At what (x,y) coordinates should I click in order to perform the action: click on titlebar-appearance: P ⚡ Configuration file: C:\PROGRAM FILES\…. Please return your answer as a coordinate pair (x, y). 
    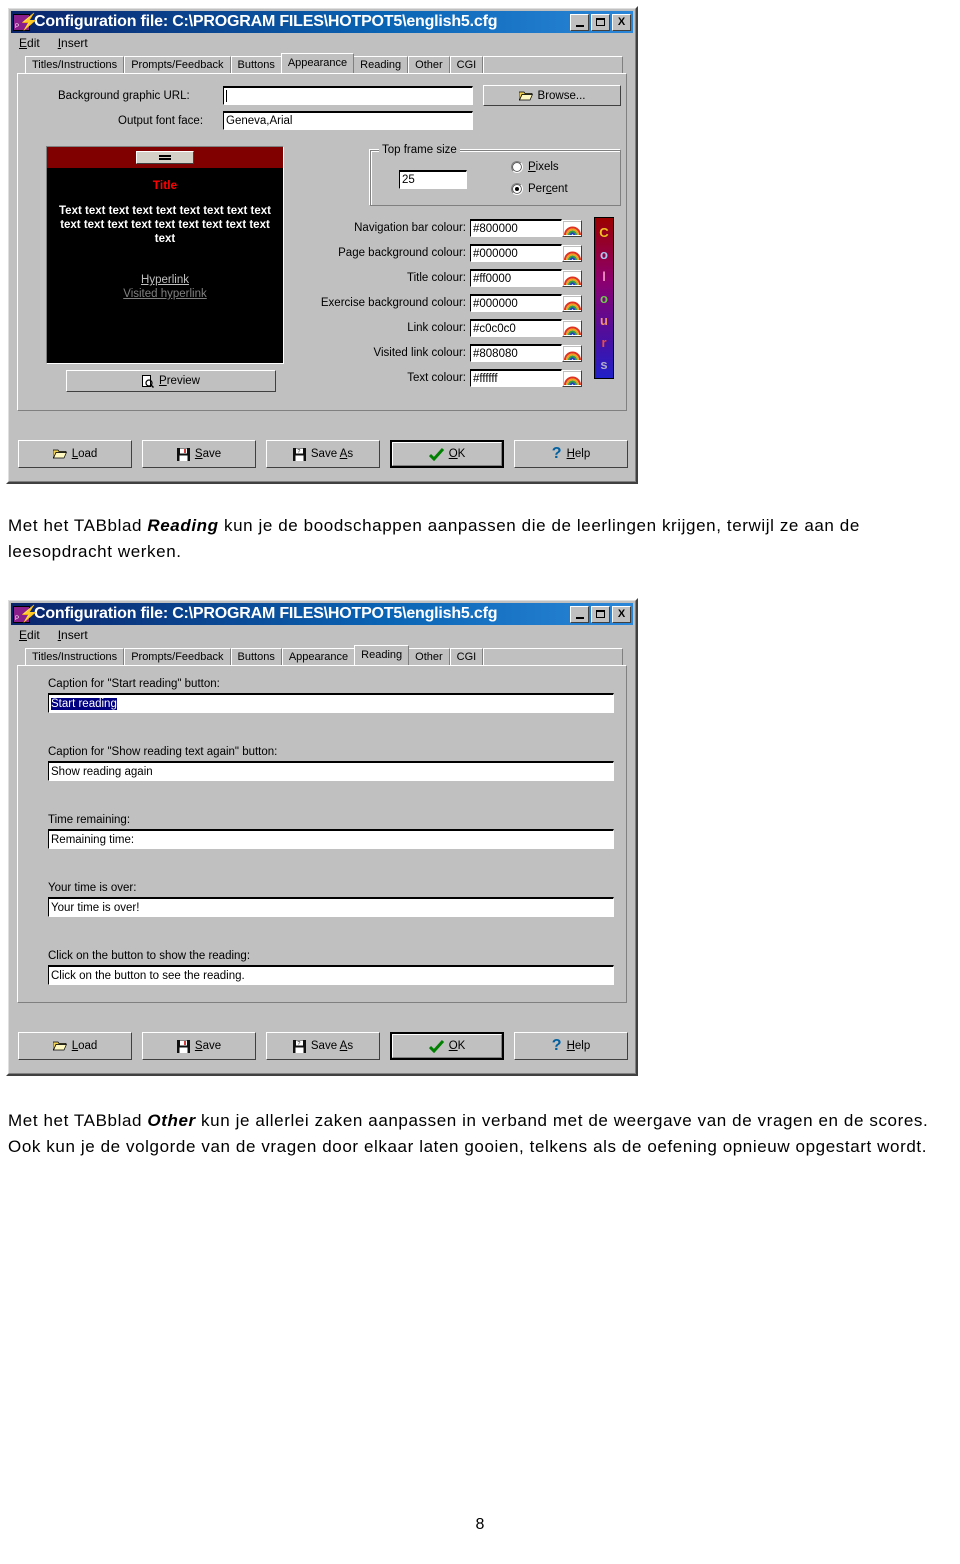
    Looking at the image, I should click on (322, 22).